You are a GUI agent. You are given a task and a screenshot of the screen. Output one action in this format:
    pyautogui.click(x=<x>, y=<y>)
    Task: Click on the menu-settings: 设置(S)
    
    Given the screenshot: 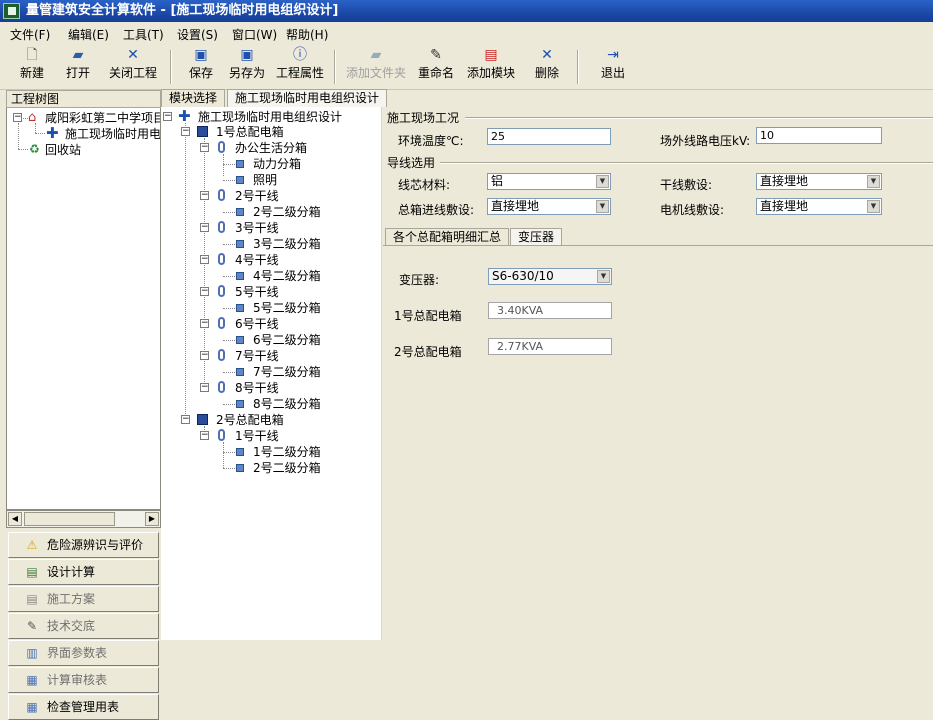 What is the action you would take?
    pyautogui.click(x=197, y=34)
    